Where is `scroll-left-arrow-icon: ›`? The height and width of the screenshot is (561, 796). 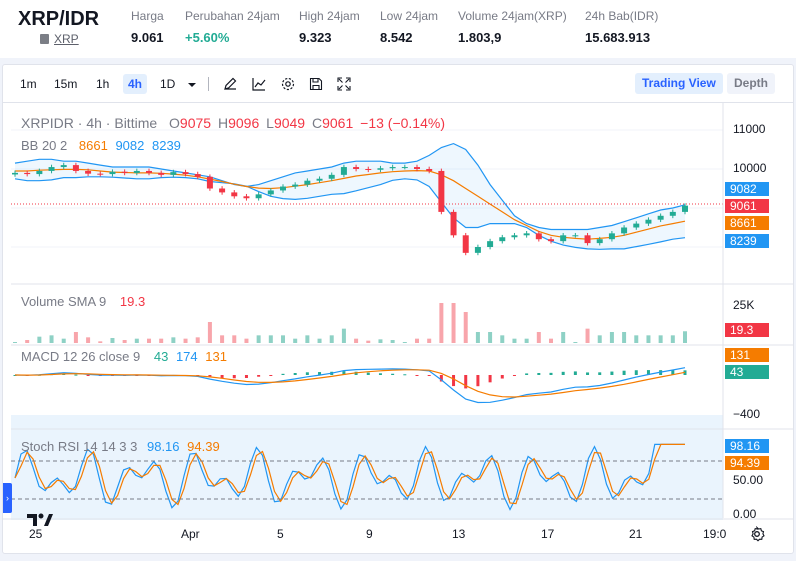 scroll-left-arrow-icon: › is located at coordinates (7, 498).